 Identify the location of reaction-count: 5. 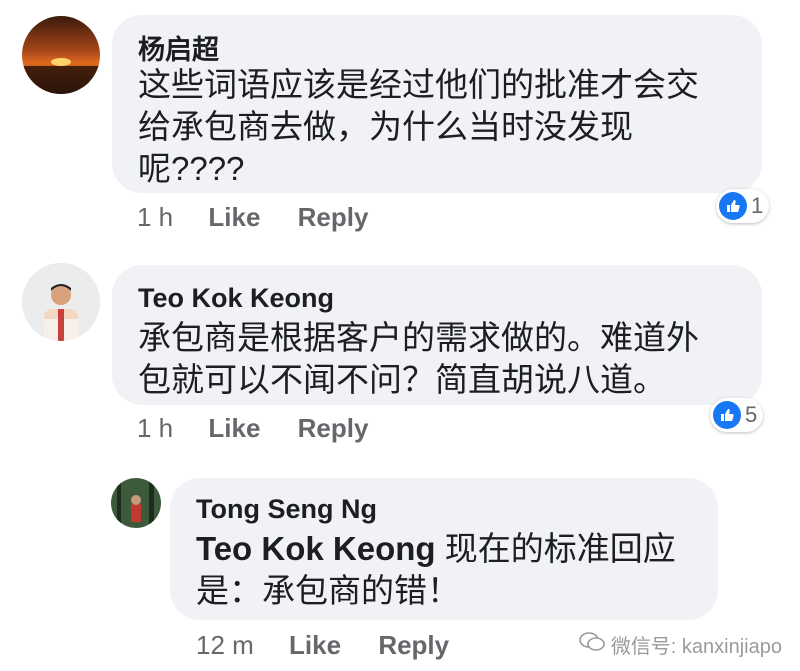
(751, 414).